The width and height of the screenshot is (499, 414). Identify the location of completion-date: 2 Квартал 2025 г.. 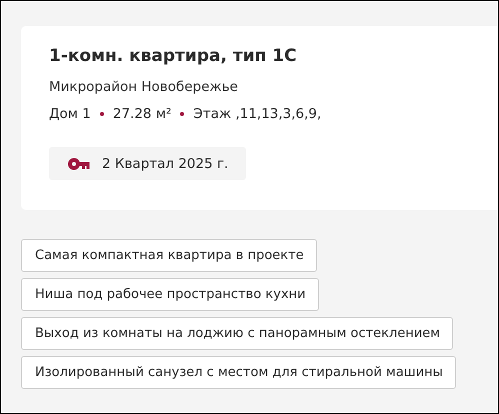
(165, 164).